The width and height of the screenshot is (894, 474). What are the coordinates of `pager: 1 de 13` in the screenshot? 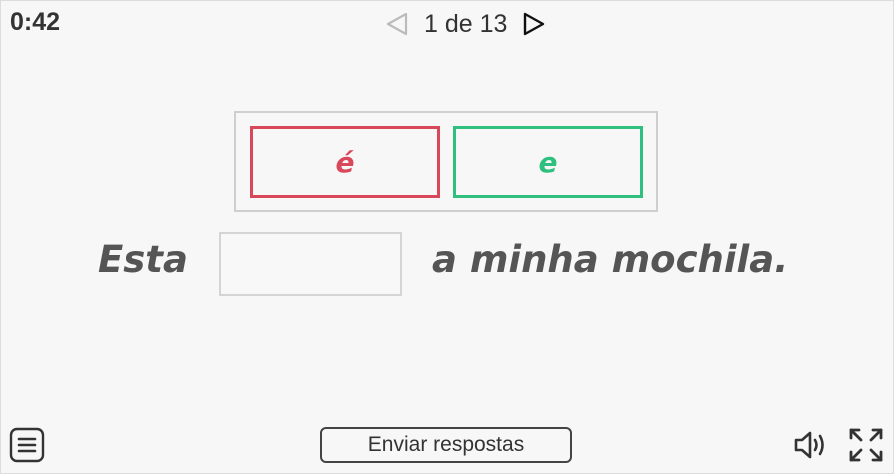 It's located at (465, 24).